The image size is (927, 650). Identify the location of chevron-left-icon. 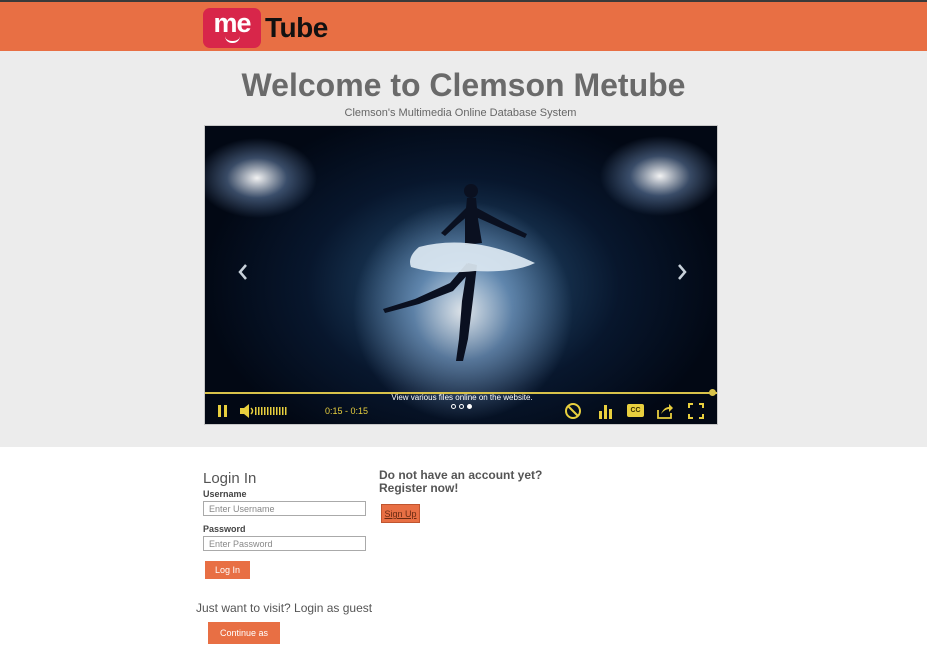
(242, 272).